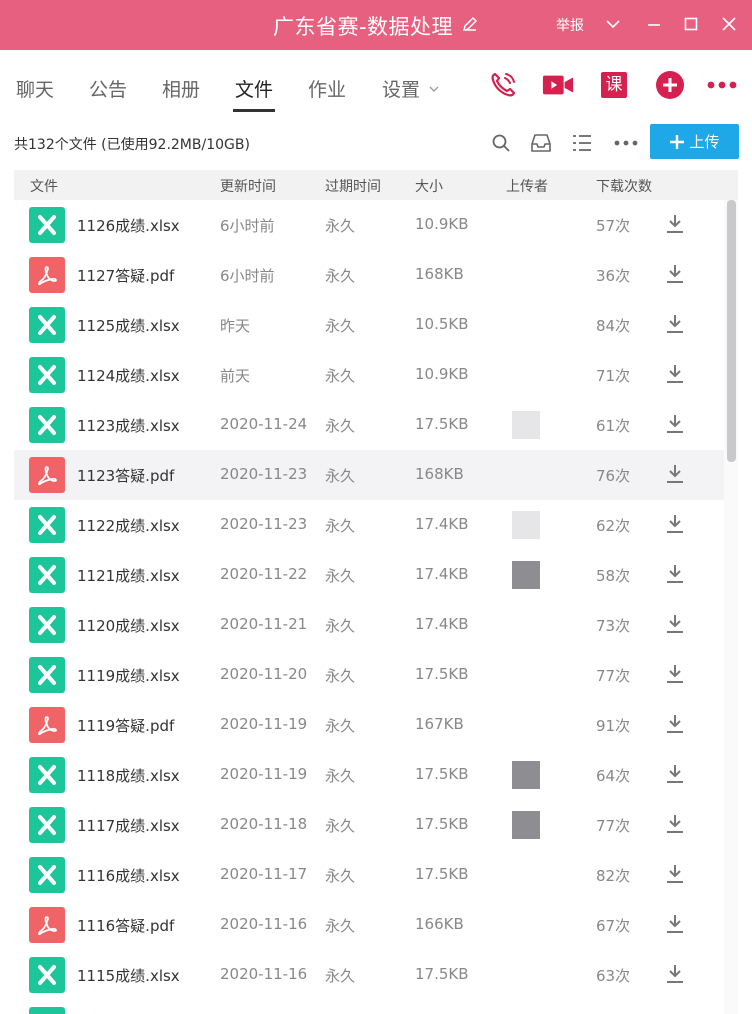 The image size is (752, 1014). I want to click on file-size: 10.9KB, so click(442, 374).